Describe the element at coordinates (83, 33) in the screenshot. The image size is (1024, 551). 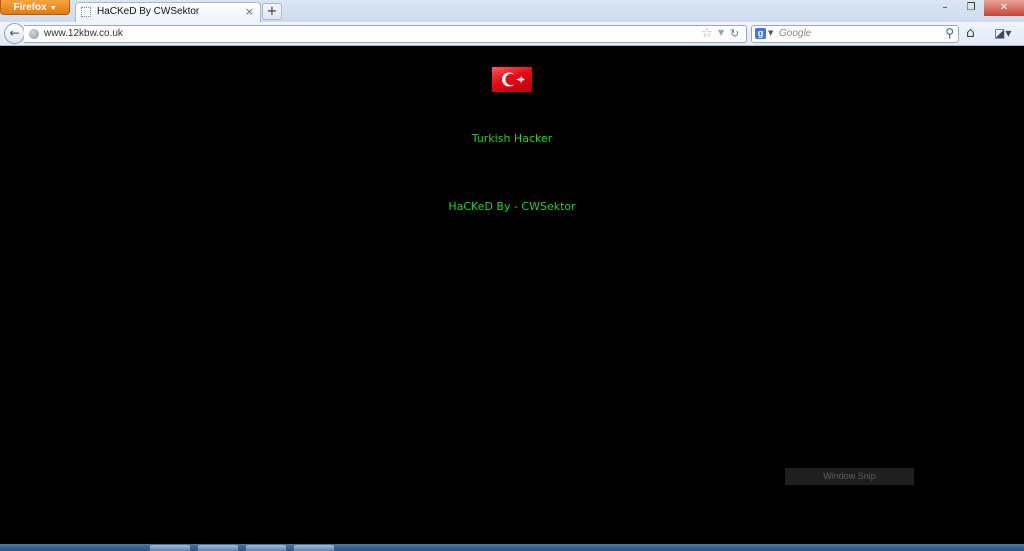
I see `url-text: www.12kbw.co.uk` at that location.